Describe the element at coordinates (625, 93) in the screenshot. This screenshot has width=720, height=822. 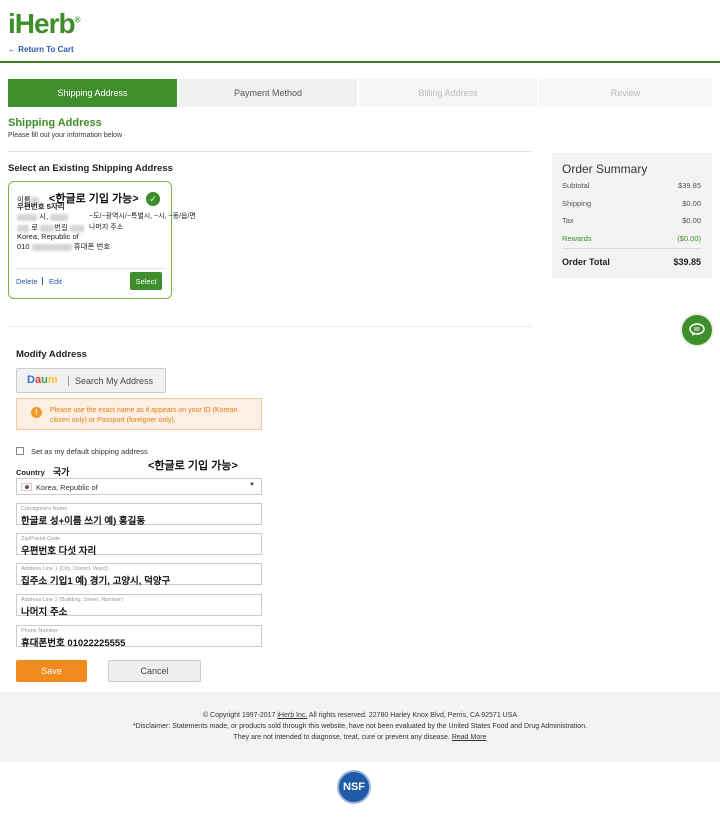
I see `step-review: Review` at that location.